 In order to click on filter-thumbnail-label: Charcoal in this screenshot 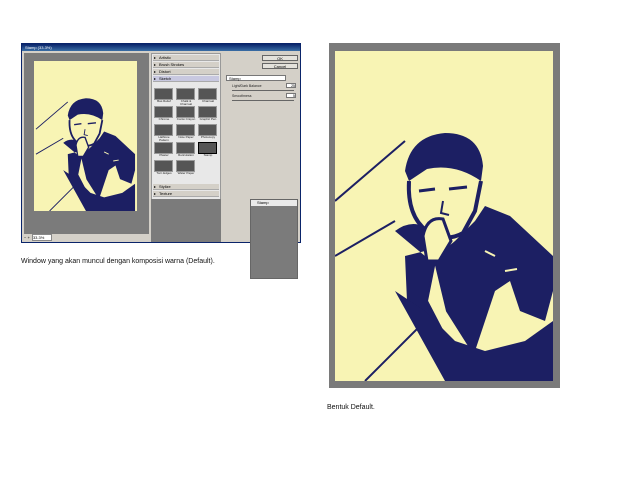, I will do `click(207, 101)`.